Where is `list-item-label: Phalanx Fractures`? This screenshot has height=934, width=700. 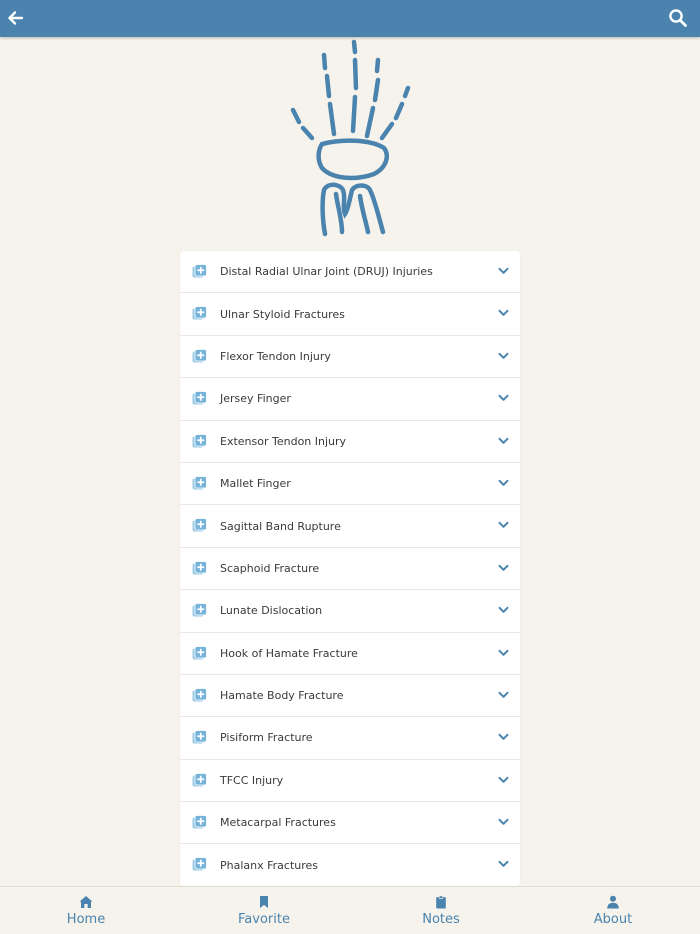 list-item-label: Phalanx Fractures is located at coordinates (269, 865).